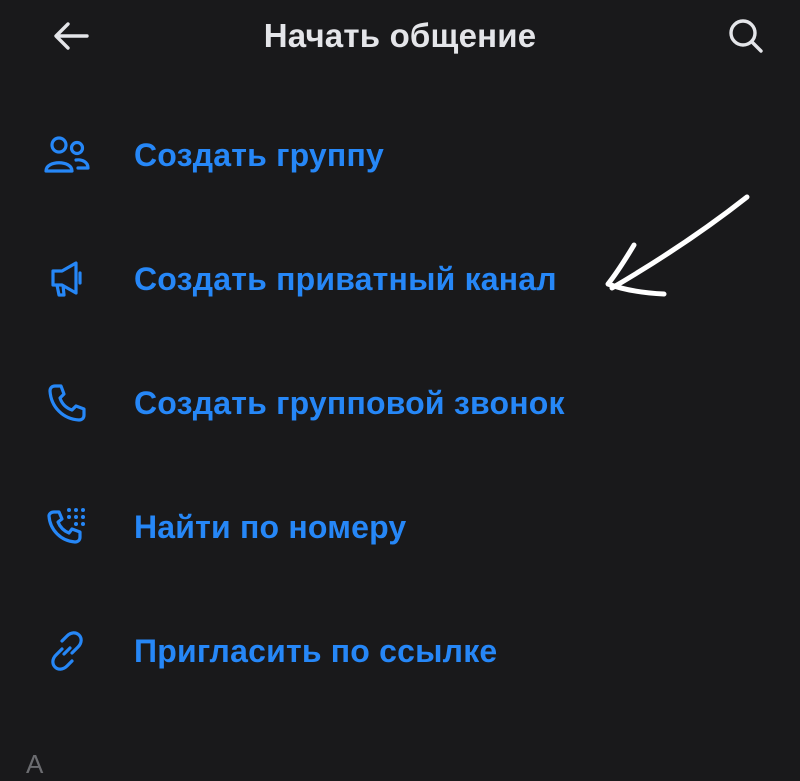 This screenshot has width=800, height=781. What do you see at coordinates (35, 764) in the screenshot?
I see `section-index-letter: A` at bounding box center [35, 764].